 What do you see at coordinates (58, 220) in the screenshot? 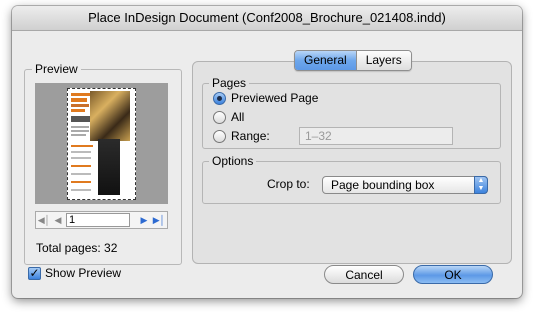
I see `previous-page-icon: ◀` at bounding box center [58, 220].